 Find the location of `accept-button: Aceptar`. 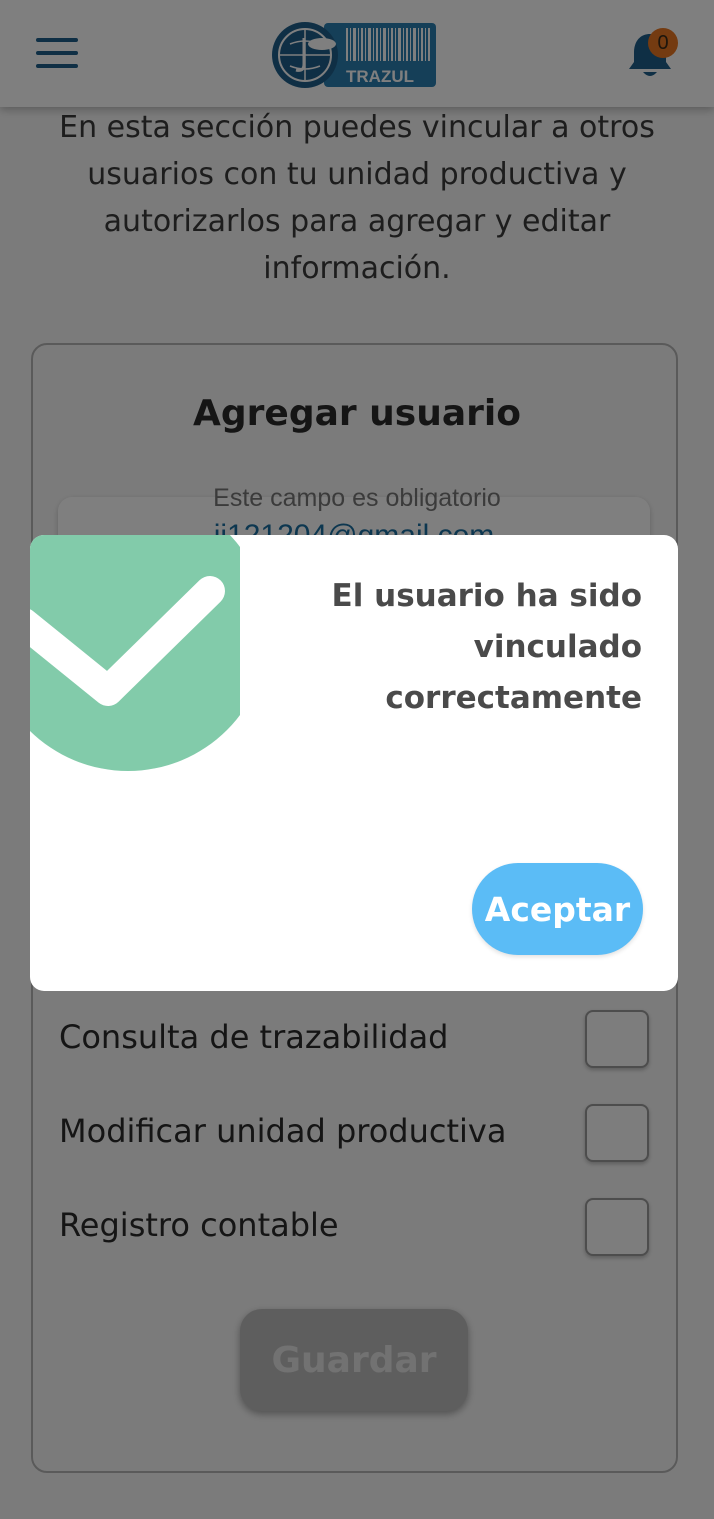

accept-button: Aceptar is located at coordinates (557, 909).